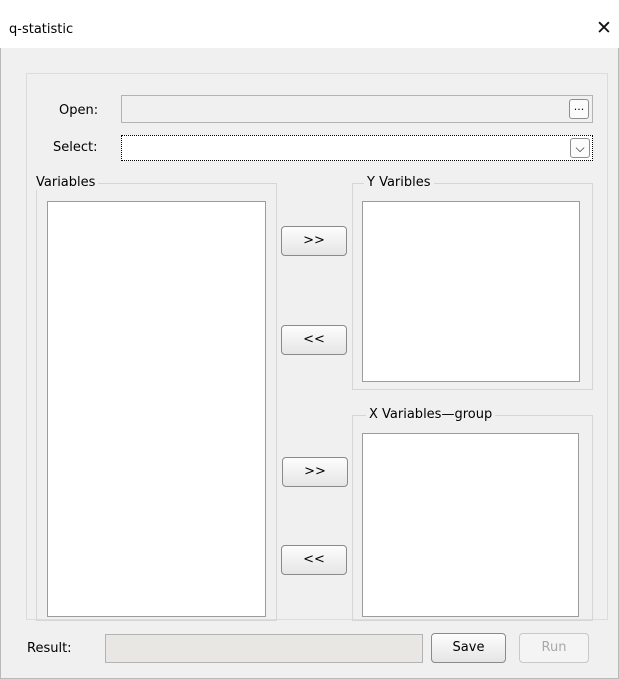 The image size is (619, 679). What do you see at coordinates (41, 29) in the screenshot?
I see `window-title: q-statistic` at bounding box center [41, 29].